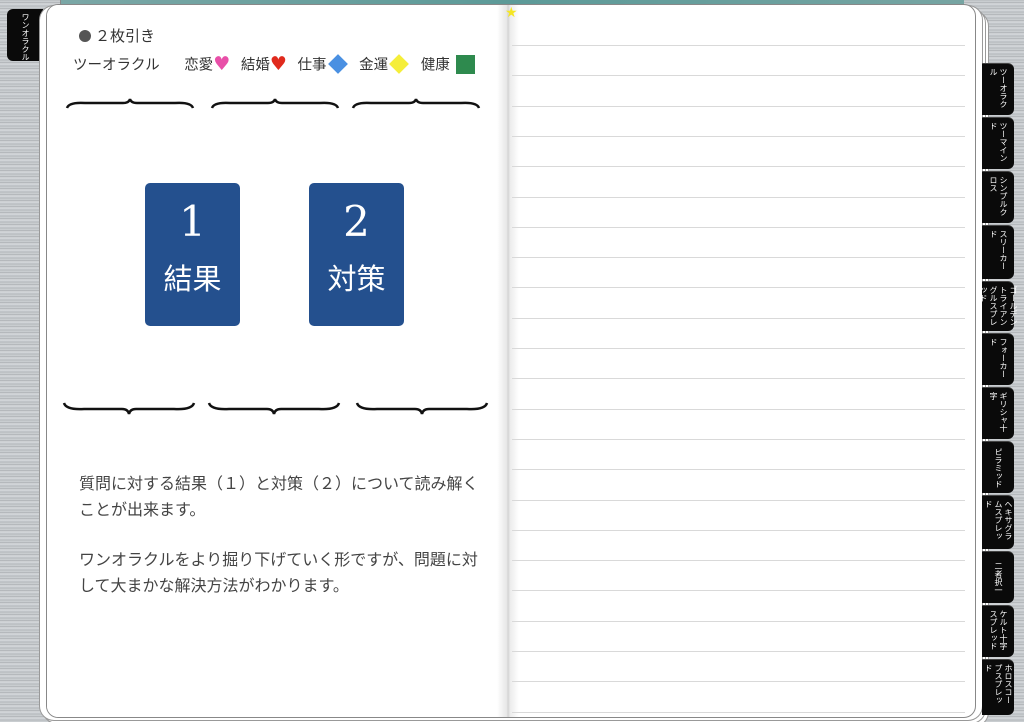 This screenshot has height=722, width=1024. I want to click on legend-love: 恋愛, so click(199, 65).